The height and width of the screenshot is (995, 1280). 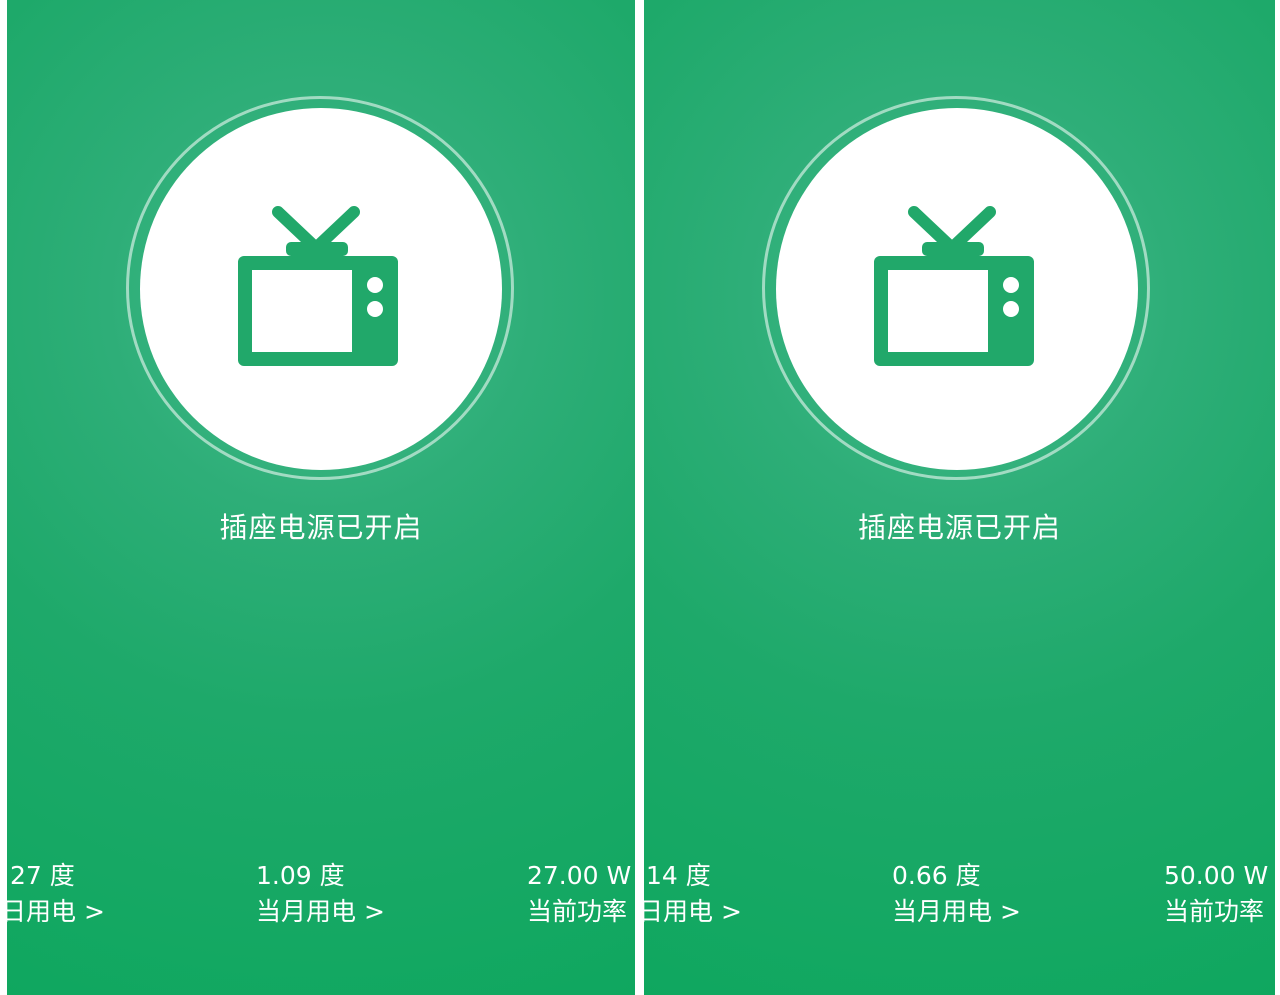 What do you see at coordinates (1216, 875) in the screenshot?
I see `current-power-value: 50.00 W` at bounding box center [1216, 875].